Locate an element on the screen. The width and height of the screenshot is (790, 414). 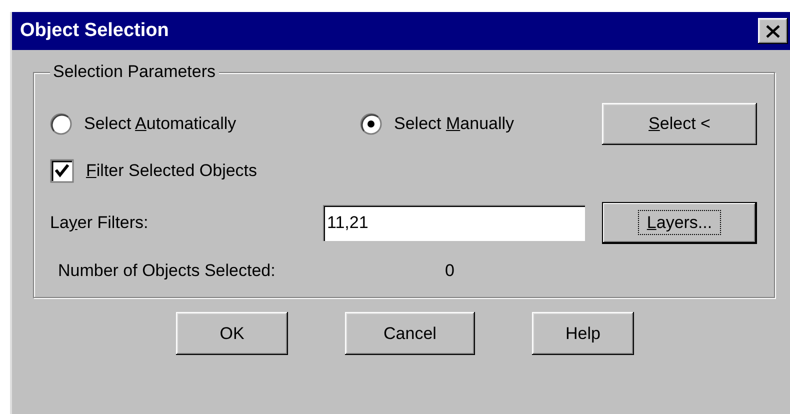
layer-filters-label: Layer Filters: is located at coordinates (100, 223).